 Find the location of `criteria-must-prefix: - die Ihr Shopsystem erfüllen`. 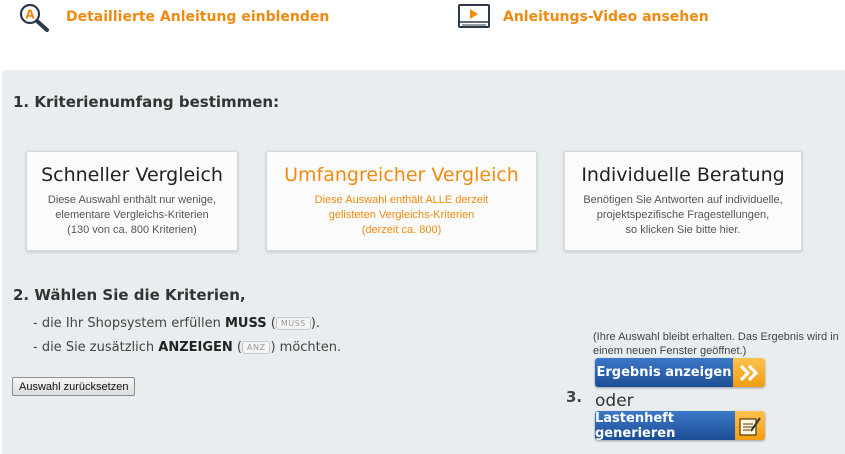

criteria-must-prefix: - die Ihr Shopsystem erfüllen is located at coordinates (129, 323).